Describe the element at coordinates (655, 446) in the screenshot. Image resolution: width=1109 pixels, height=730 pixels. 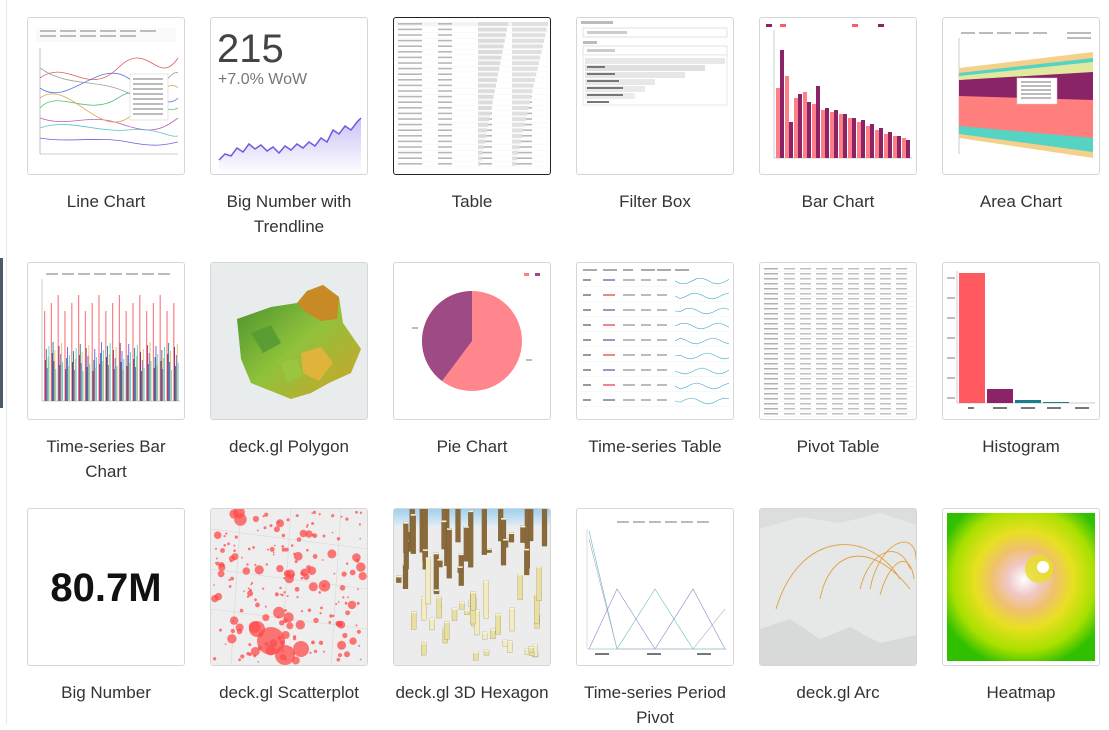
I see `viz-card-label: Time-series Table` at that location.